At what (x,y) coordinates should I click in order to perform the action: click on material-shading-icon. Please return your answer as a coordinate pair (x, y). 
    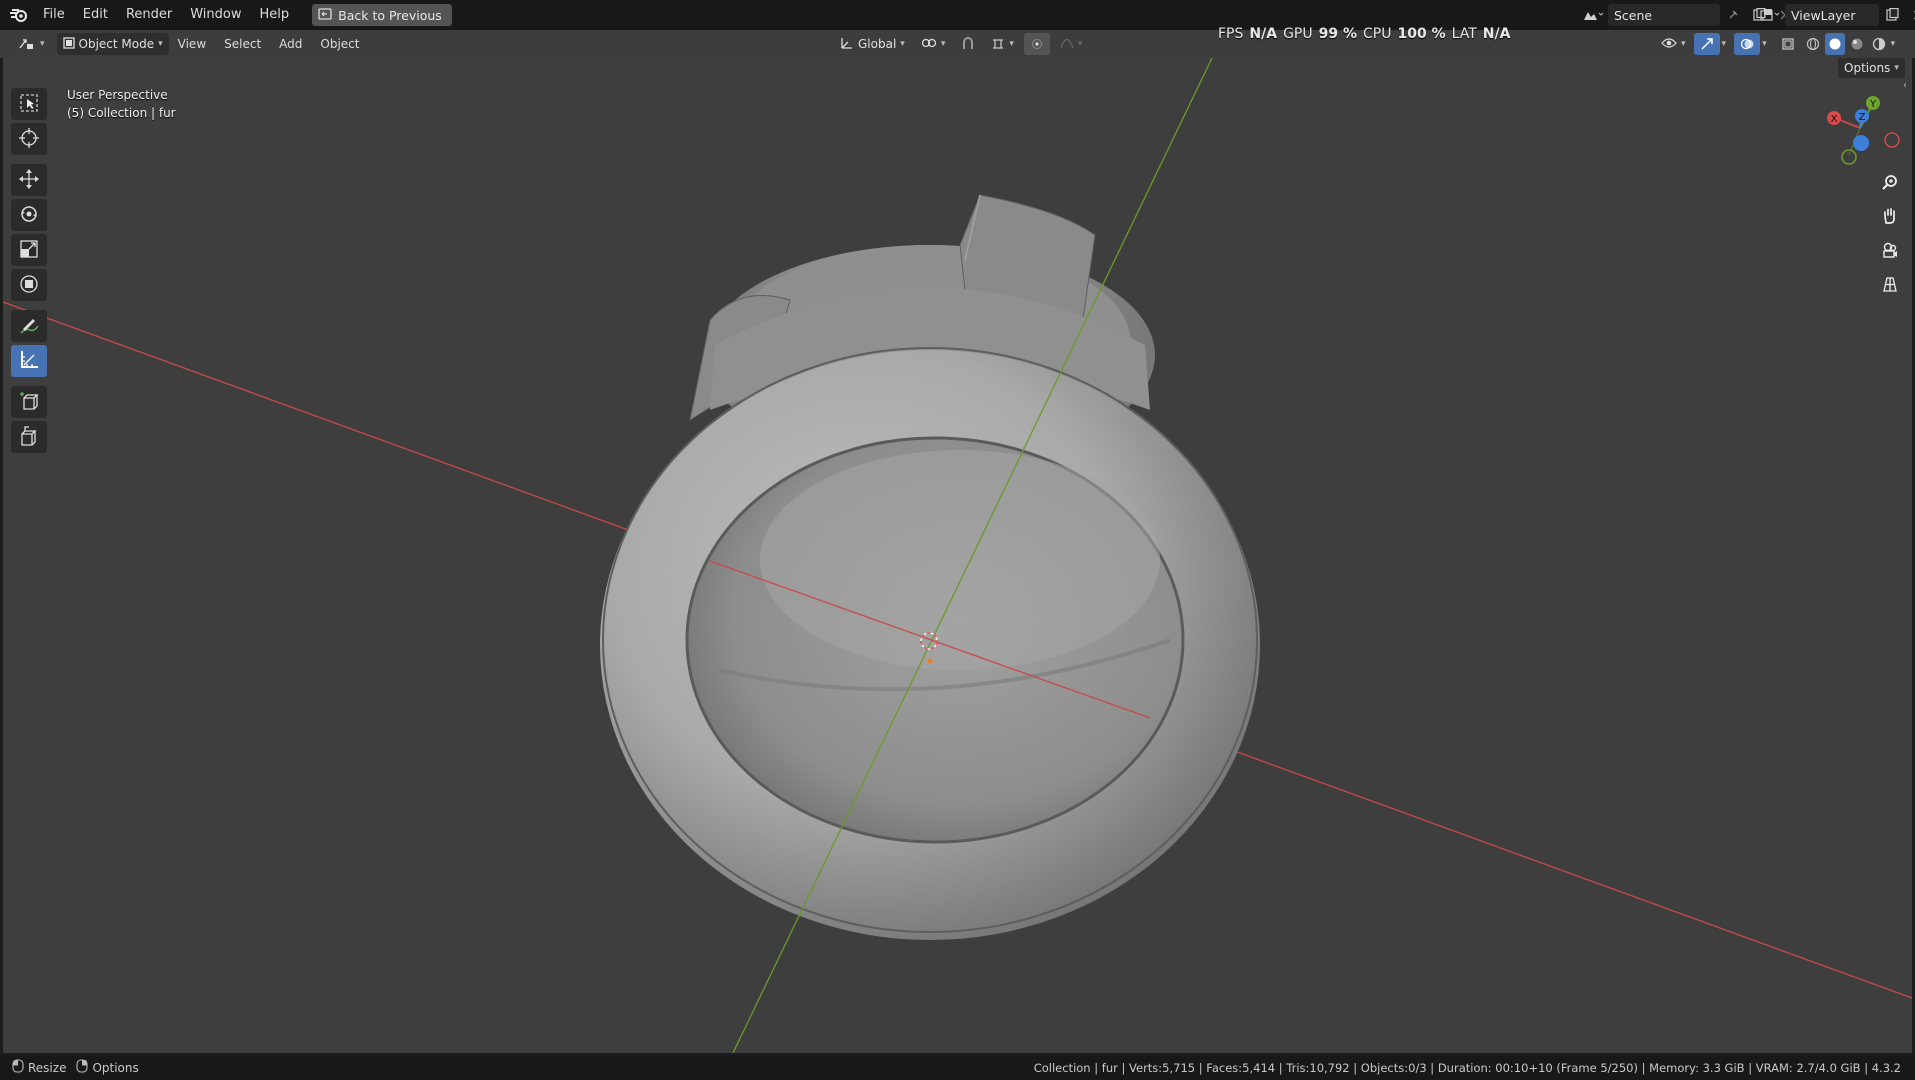
    Looking at the image, I should click on (1857, 44).